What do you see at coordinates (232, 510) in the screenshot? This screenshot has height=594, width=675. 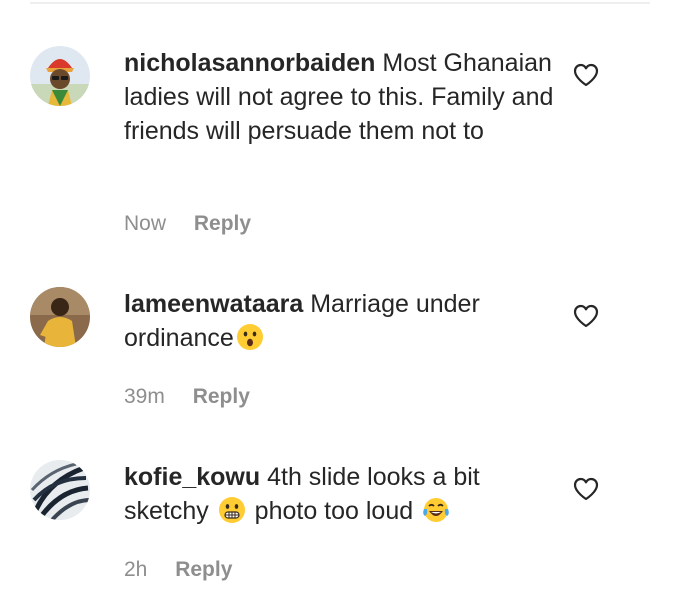 I see `grimacing-face-icon` at bounding box center [232, 510].